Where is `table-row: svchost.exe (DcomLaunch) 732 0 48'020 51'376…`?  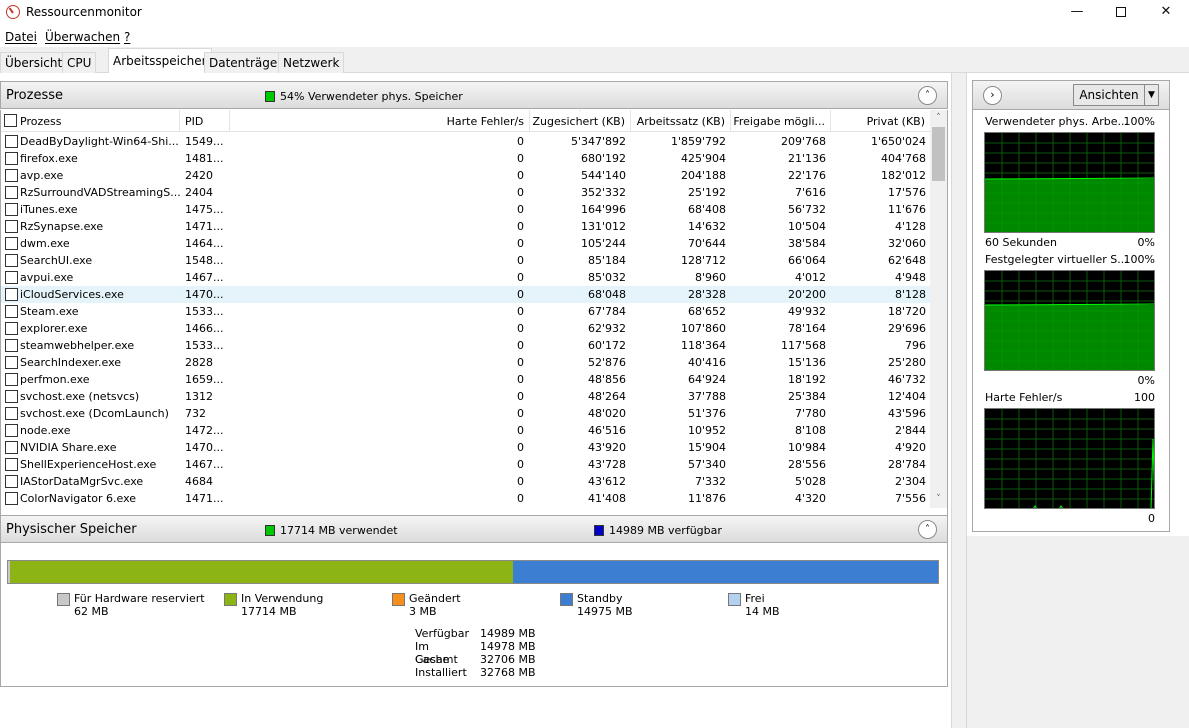
table-row: svchost.exe (DcomLaunch) 732 0 48'020 51'376… is located at coordinates (466, 413).